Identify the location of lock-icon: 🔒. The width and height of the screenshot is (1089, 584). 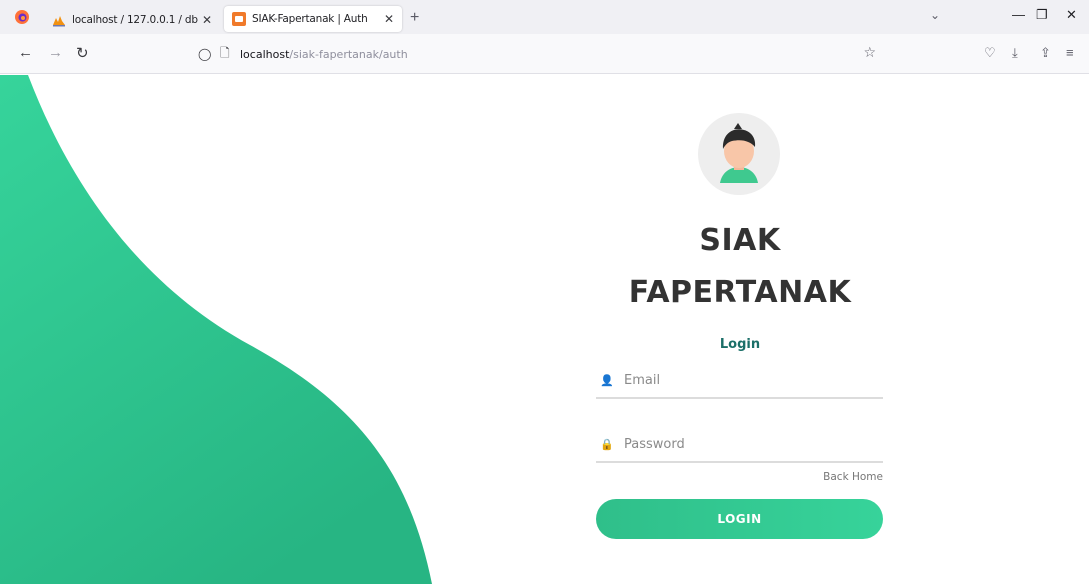
(607, 444).